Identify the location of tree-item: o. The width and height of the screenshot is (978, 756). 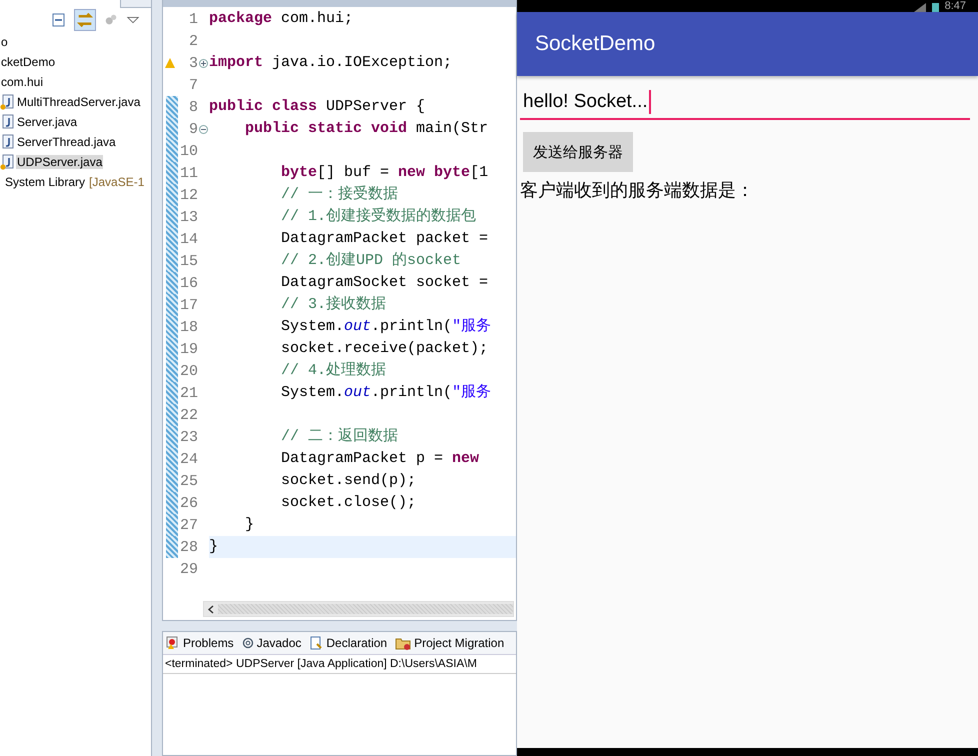
(4, 42).